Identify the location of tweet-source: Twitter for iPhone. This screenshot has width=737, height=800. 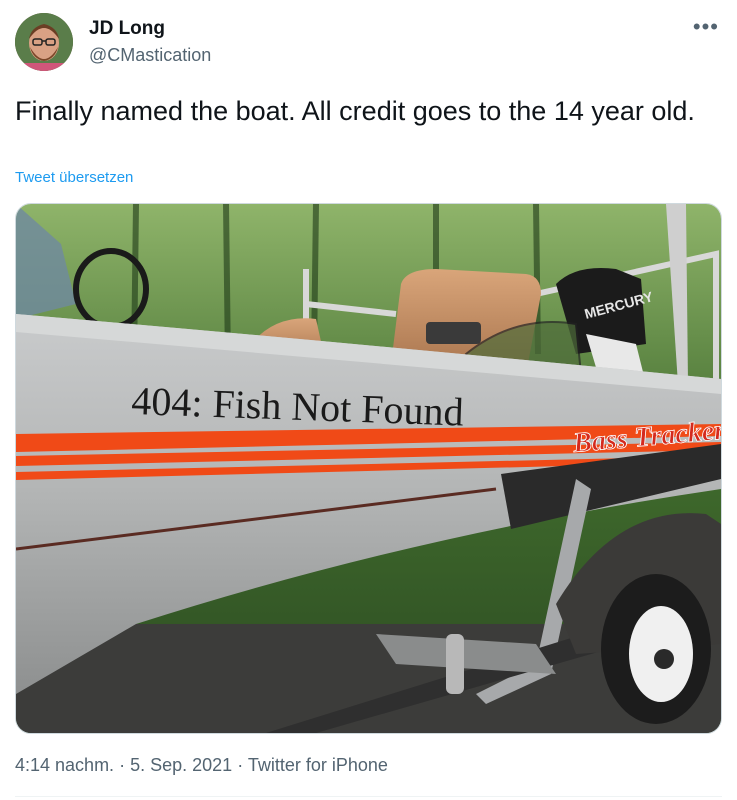
(318, 765).